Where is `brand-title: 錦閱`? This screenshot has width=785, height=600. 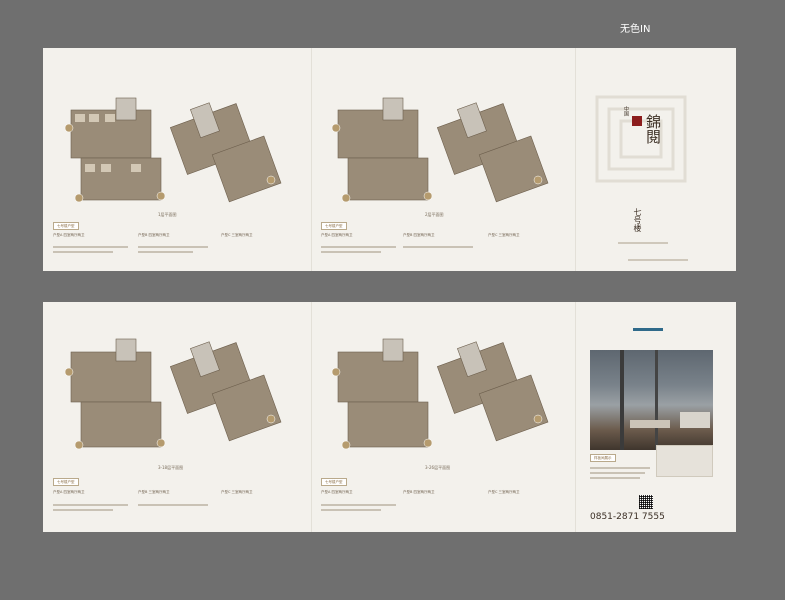 brand-title: 錦閱 is located at coordinates (653, 129).